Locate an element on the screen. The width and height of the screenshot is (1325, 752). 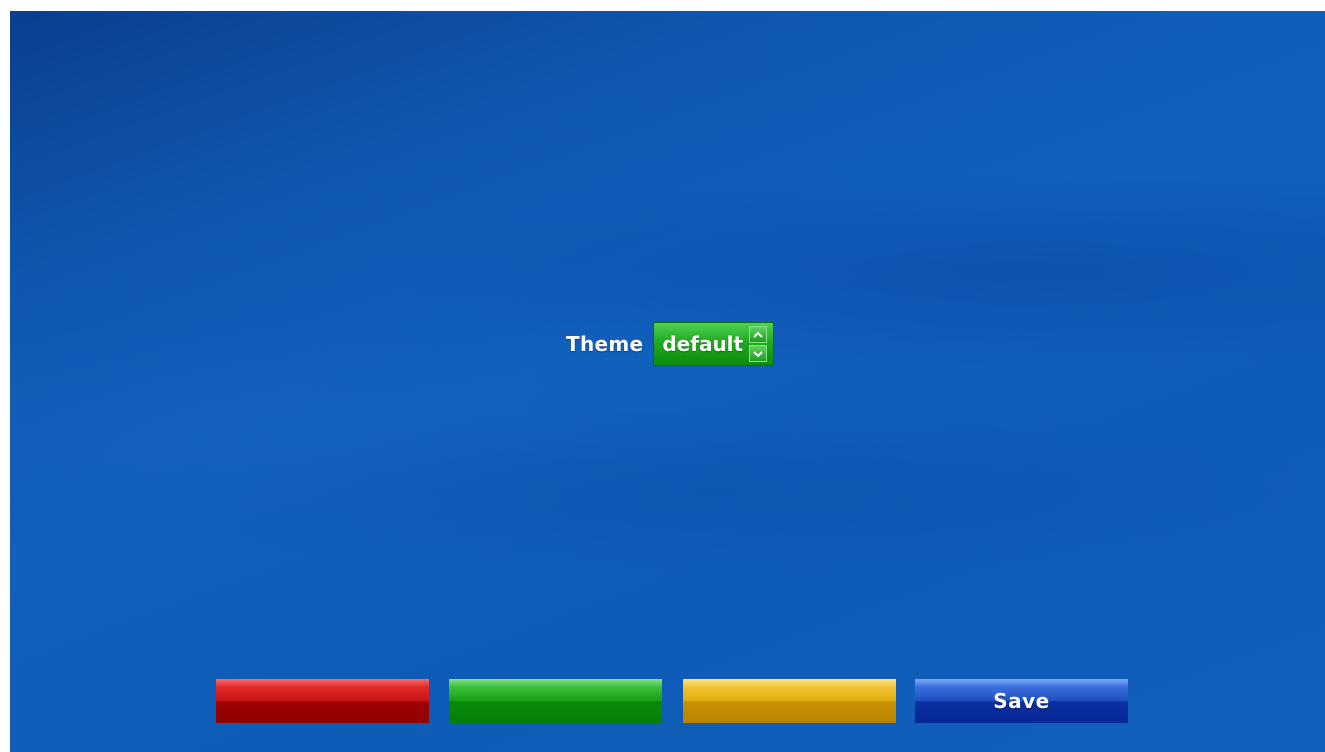
theme-setting-row: Theme default is located at coordinates (670, 344).